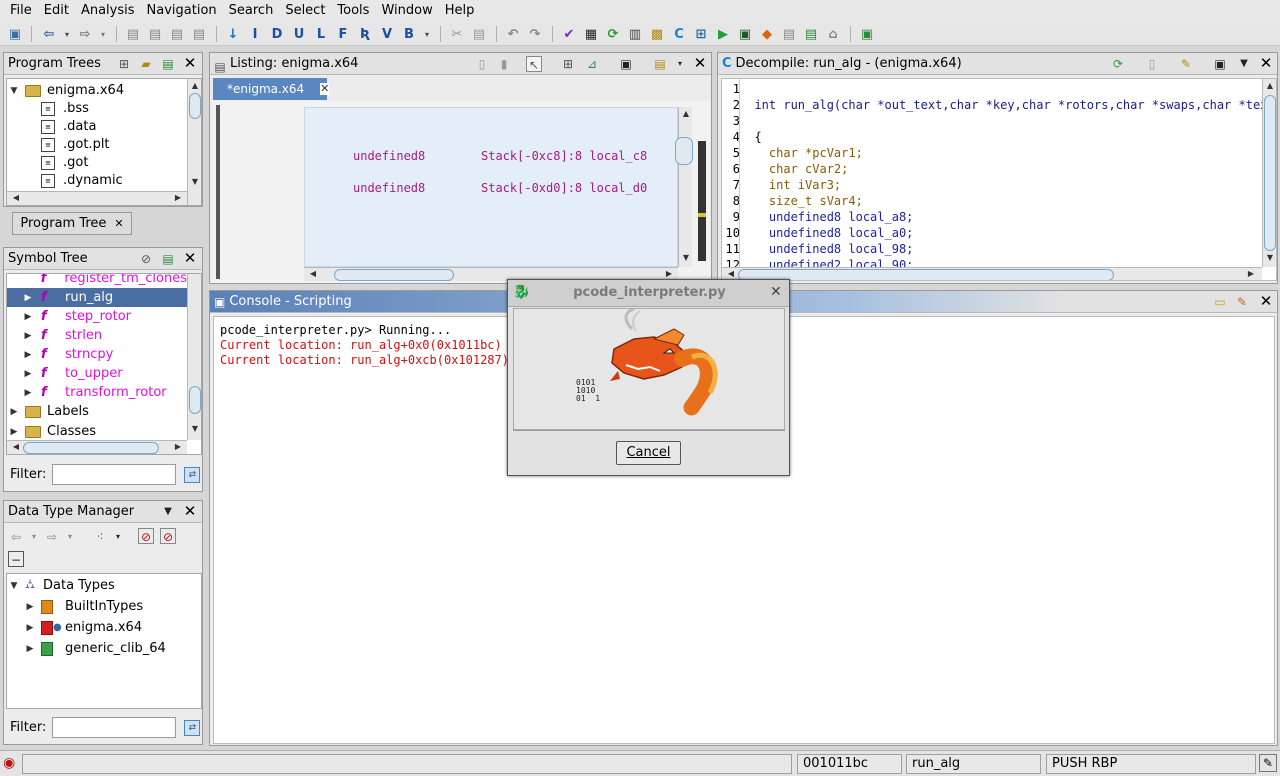 This screenshot has height=776, width=1280. Describe the element at coordinates (16, 559) in the screenshot. I see `collapse-all-icon: −` at that location.